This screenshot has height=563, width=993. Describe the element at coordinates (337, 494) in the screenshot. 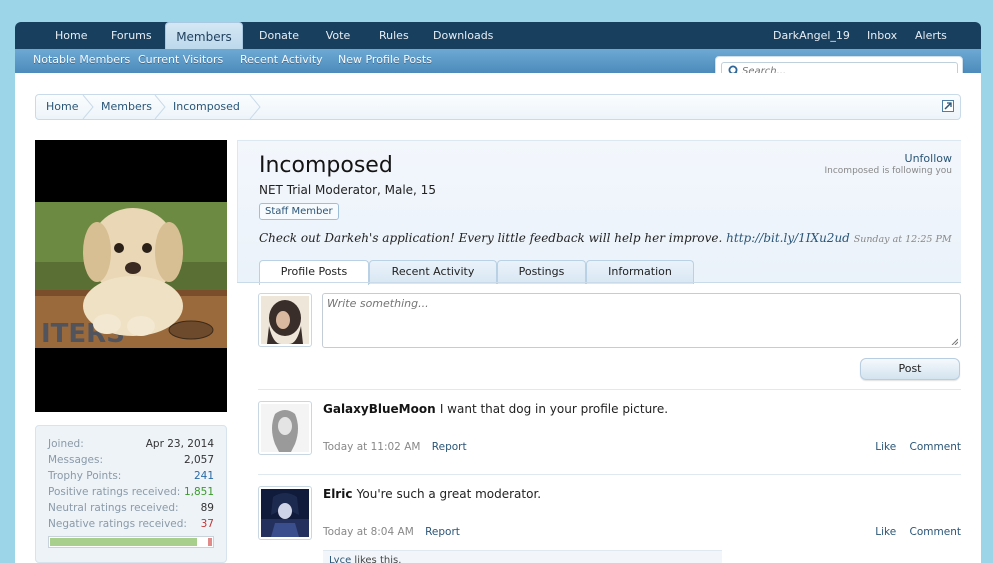

I see `message-author-name: Elric` at that location.